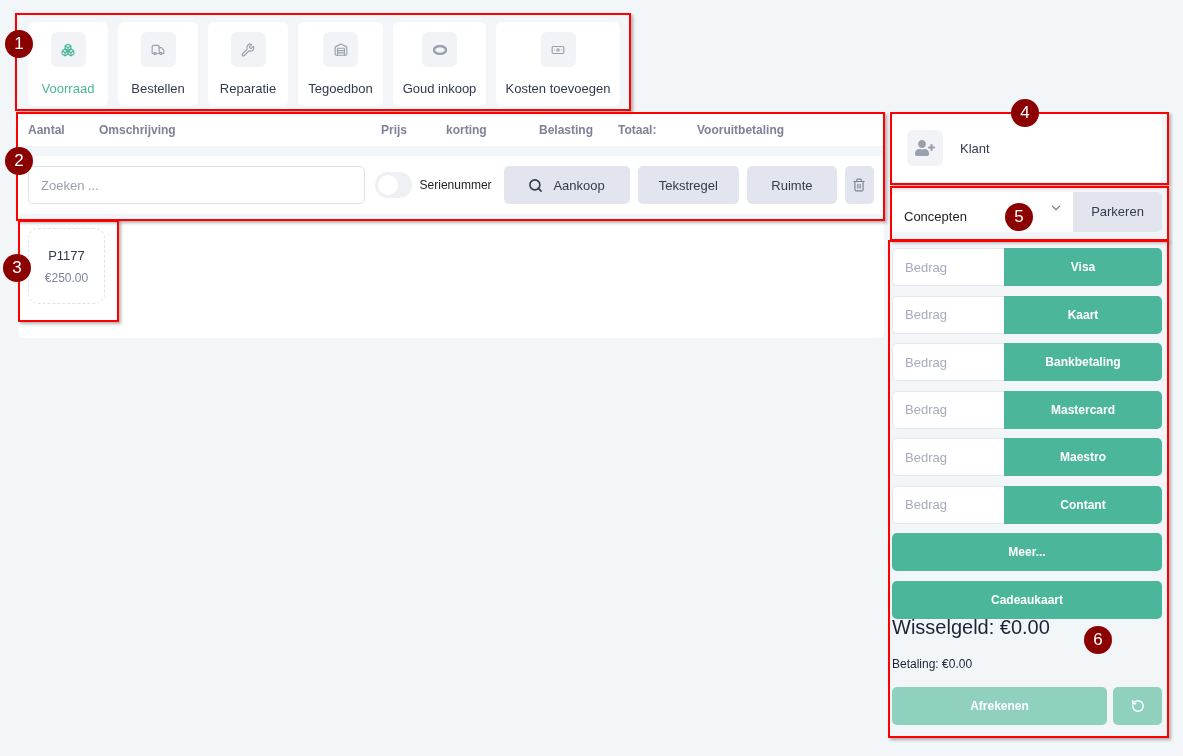 This screenshot has height=756, width=1183. Describe the element at coordinates (68, 49) in the screenshot. I see `boxes-icon` at that location.